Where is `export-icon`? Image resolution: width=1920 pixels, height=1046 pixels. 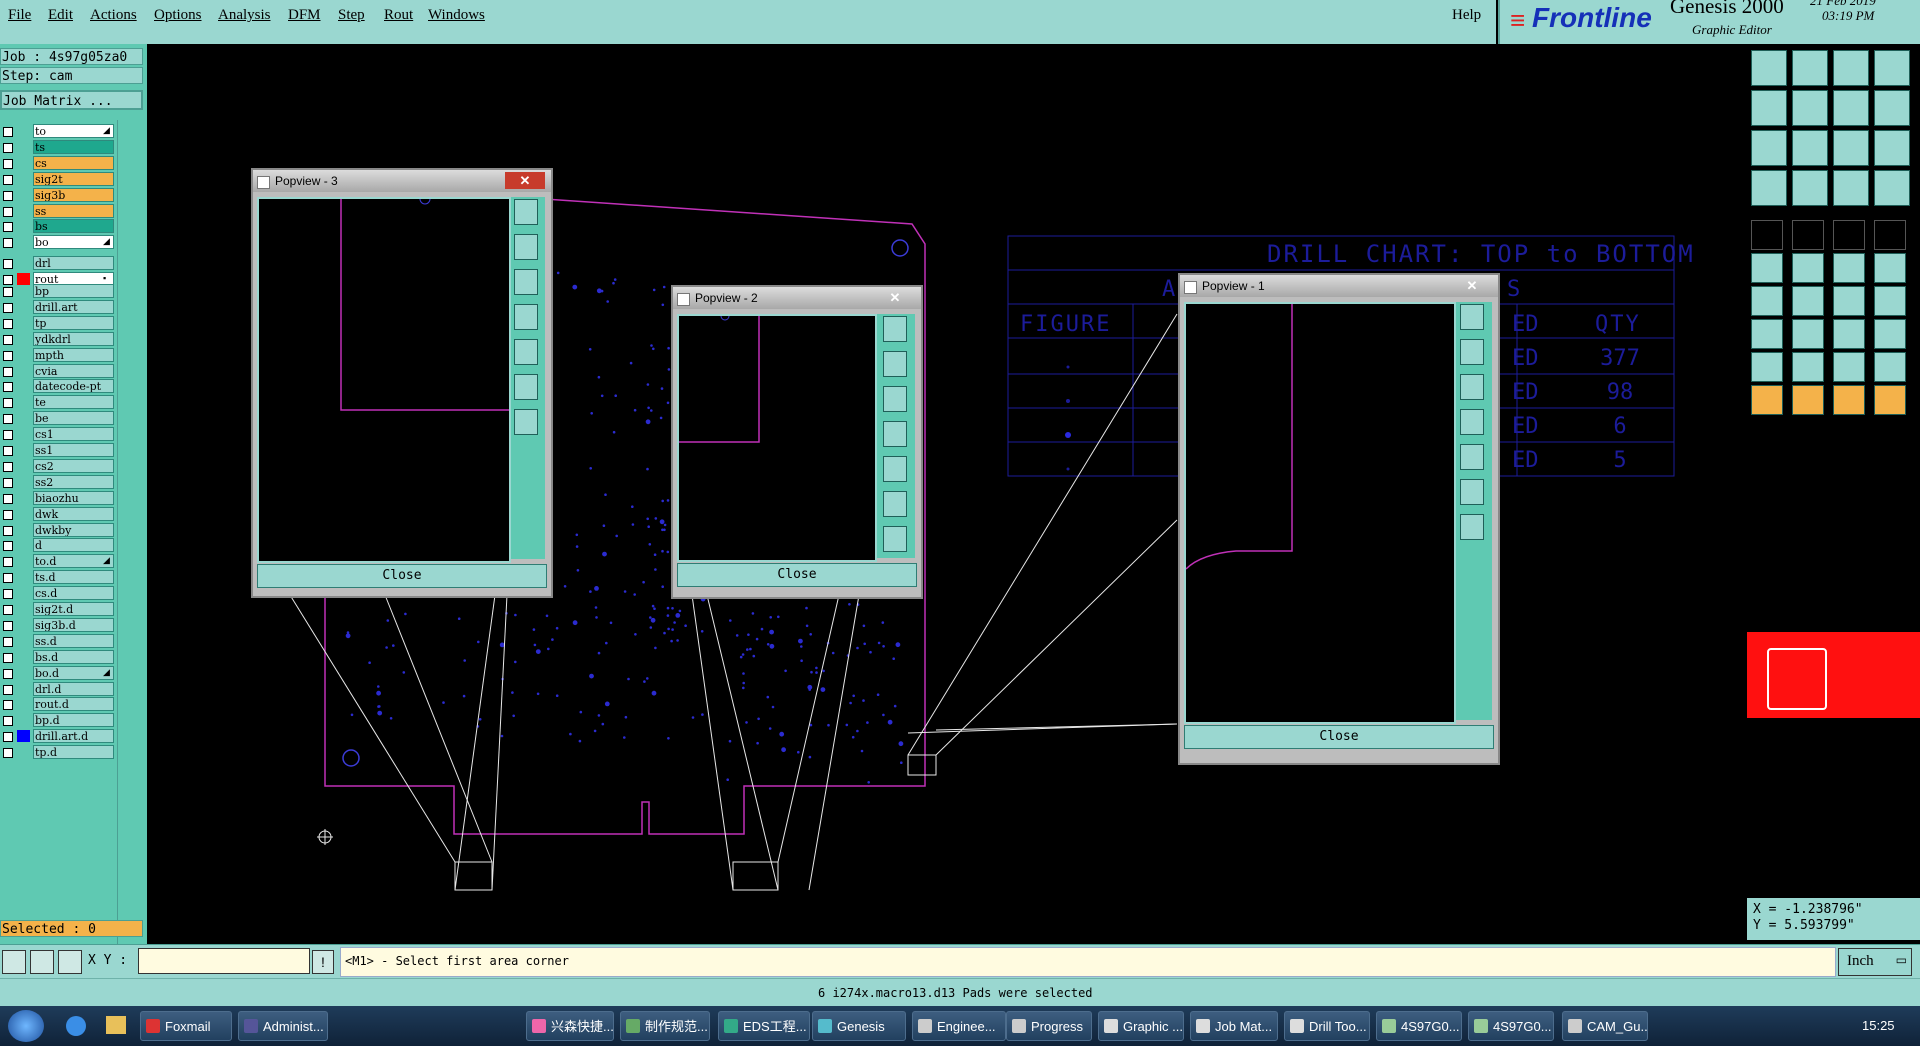
export-icon is located at coordinates (1810, 108).